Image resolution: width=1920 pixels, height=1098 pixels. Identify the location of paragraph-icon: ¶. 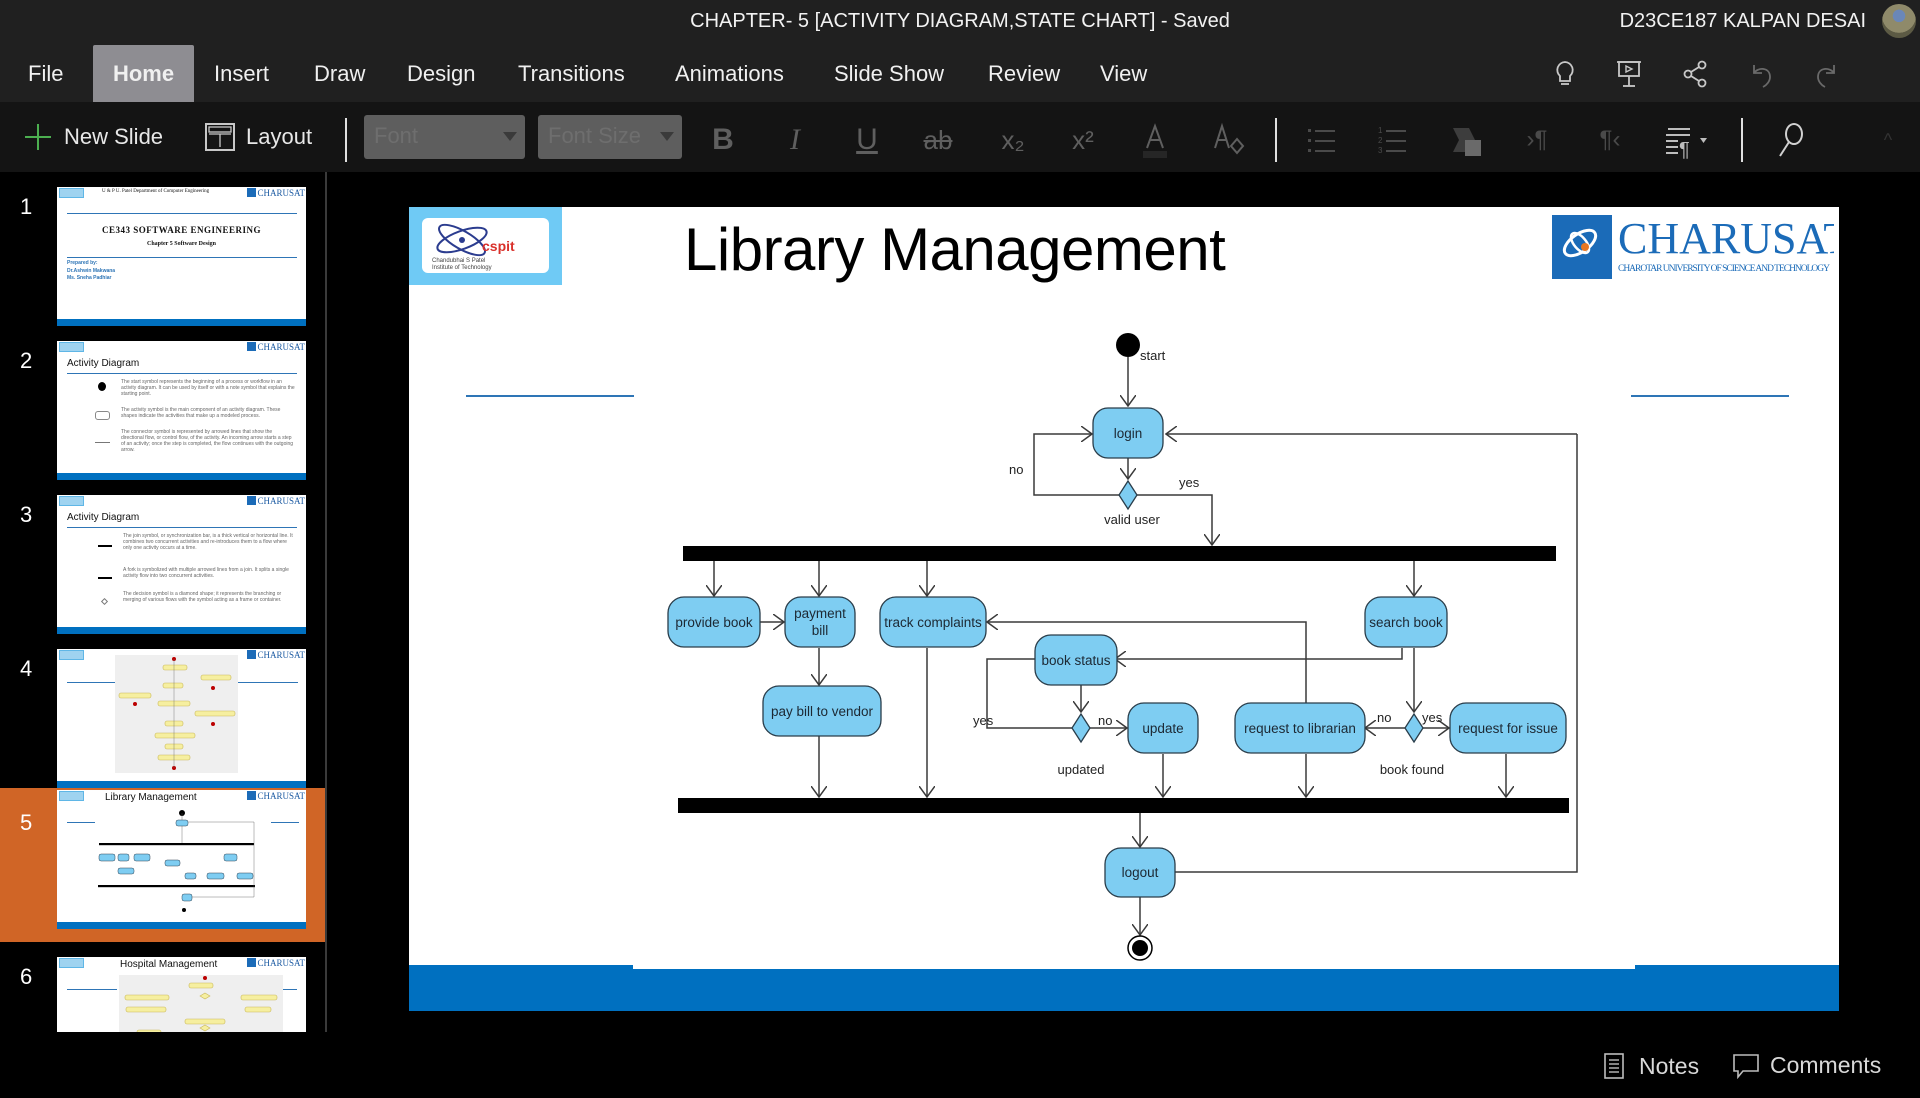
(1686, 144).